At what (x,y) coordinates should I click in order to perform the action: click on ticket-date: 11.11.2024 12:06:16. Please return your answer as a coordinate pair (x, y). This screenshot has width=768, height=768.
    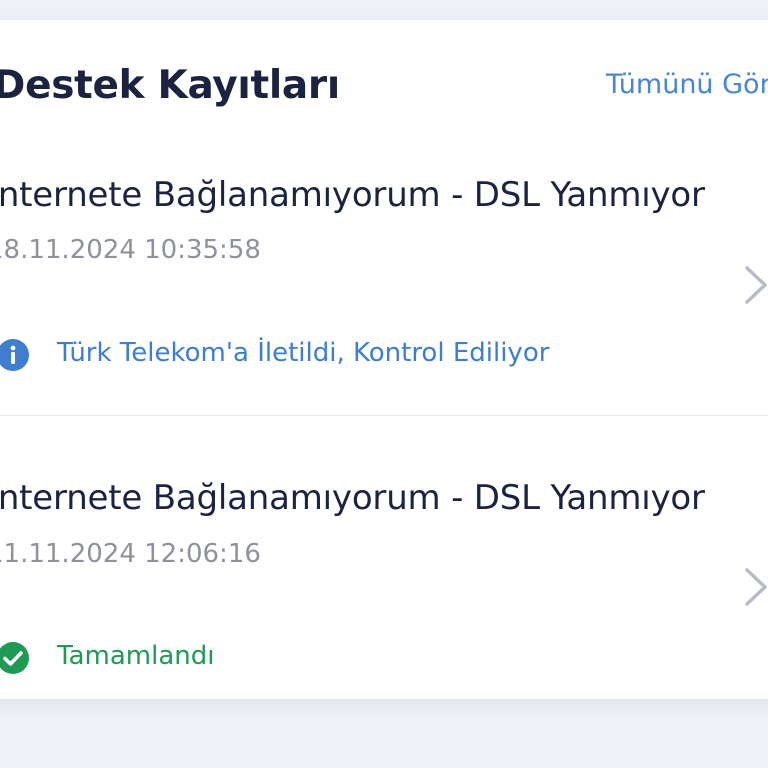
    Looking at the image, I should click on (130, 554).